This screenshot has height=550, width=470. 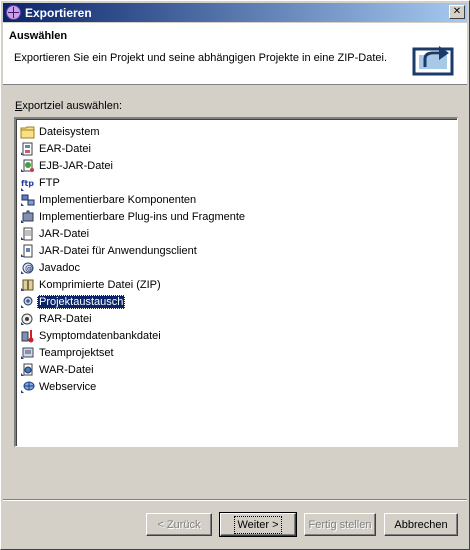 I want to click on list-item-label: Implementierbare Komponenten, so click(x=118, y=199).